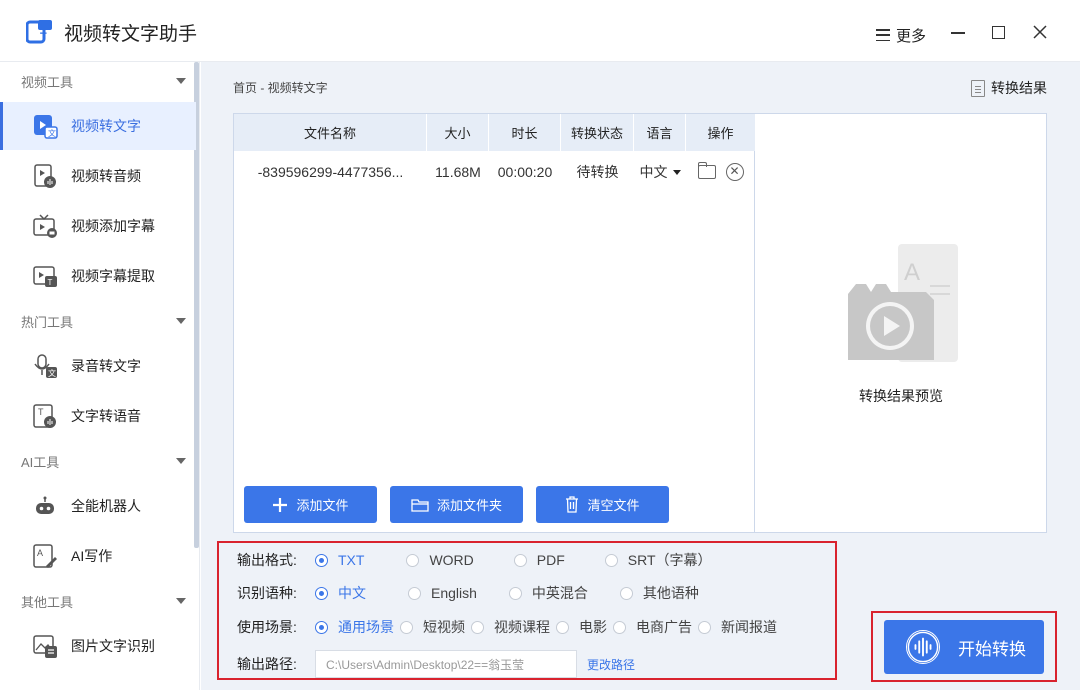 This screenshot has width=1080, height=690. Describe the element at coordinates (351, 560) in the screenshot. I see `option-label: TXT` at that location.